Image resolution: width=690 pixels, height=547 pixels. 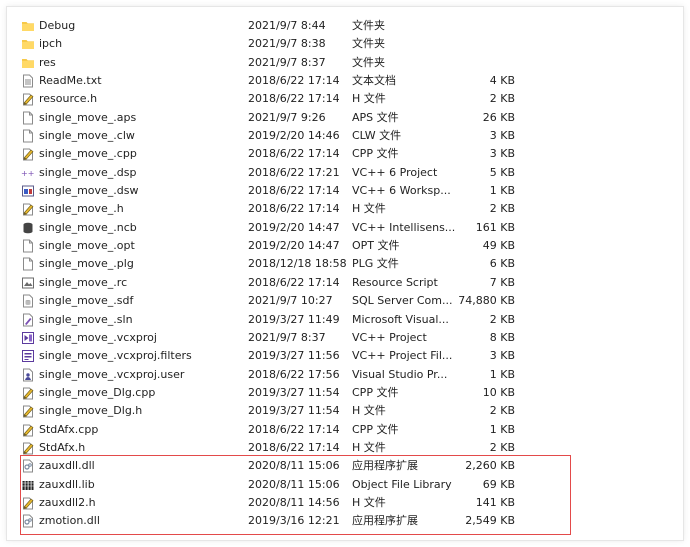 What do you see at coordinates (87, 136) in the screenshot?
I see `file-name: single_move_.clw` at bounding box center [87, 136].